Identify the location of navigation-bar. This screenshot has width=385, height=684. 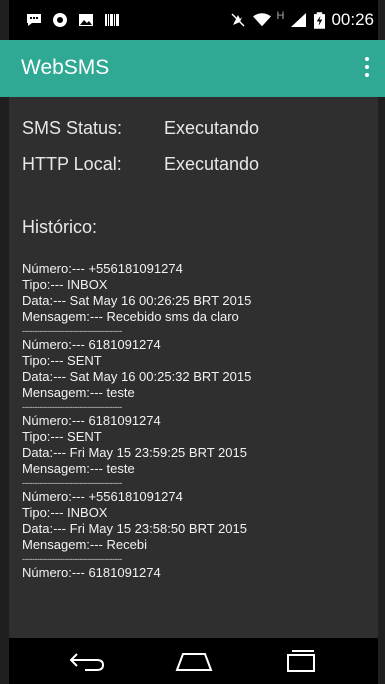
(193, 661).